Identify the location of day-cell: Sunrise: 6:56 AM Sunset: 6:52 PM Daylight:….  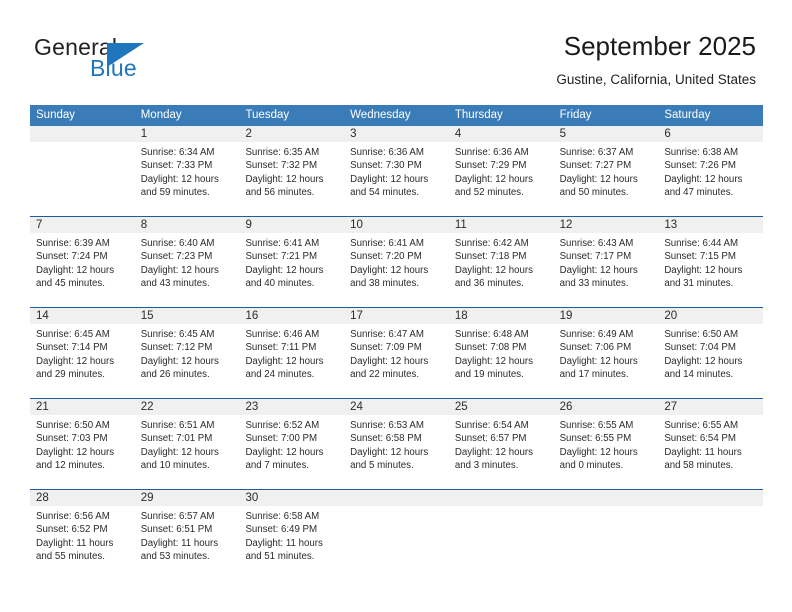
(82, 543).